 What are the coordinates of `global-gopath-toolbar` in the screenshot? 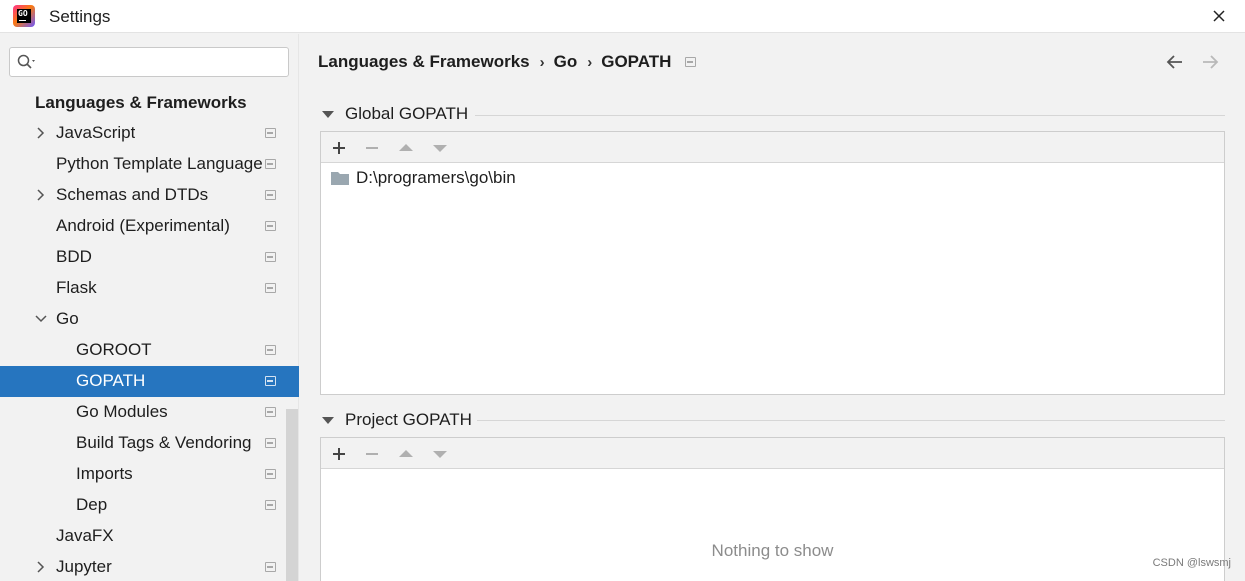 It's located at (772, 147).